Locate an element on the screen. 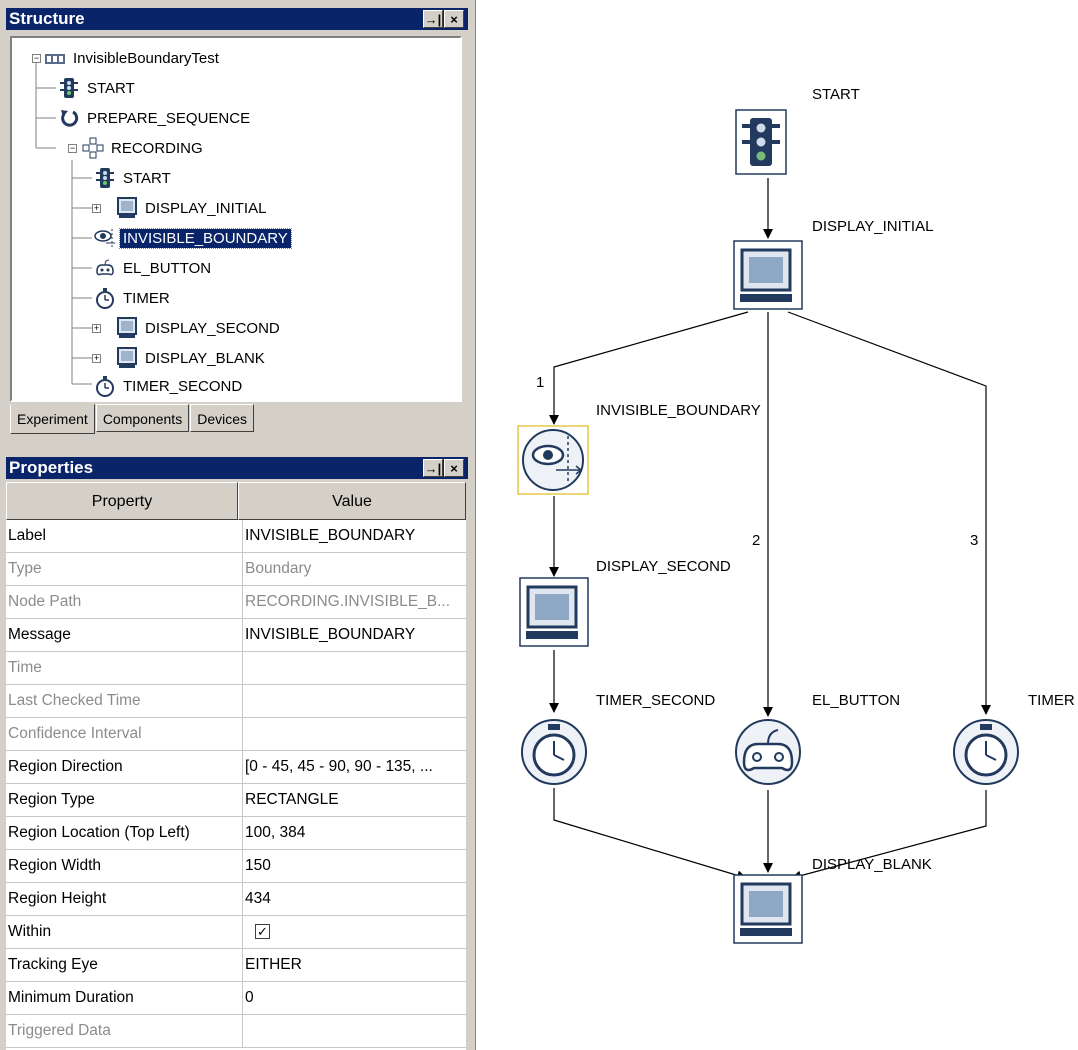  properties-pin-button: →| is located at coordinates (433, 468).